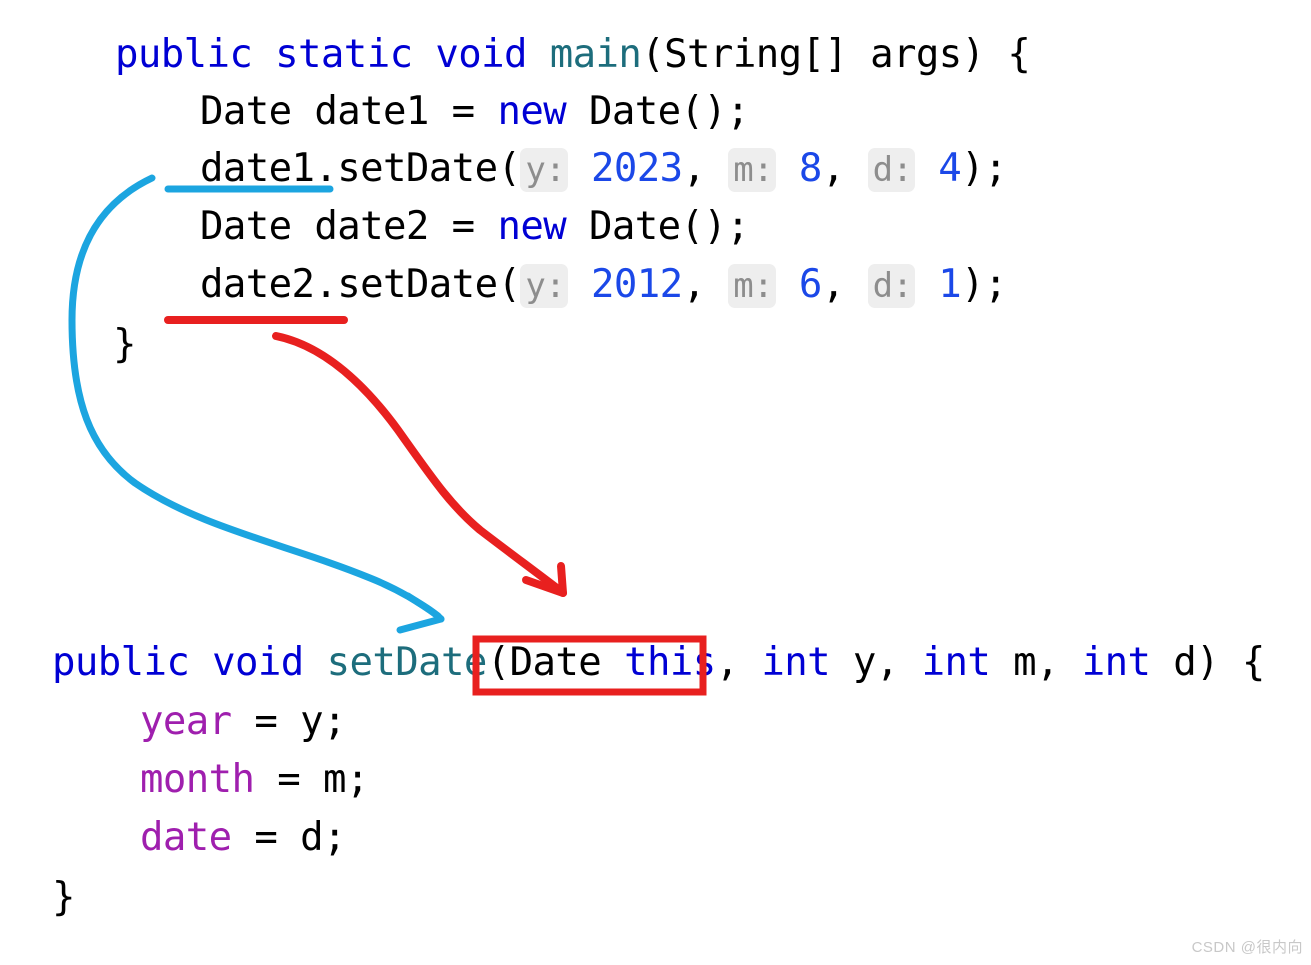  What do you see at coordinates (810, 284) in the screenshot?
I see `arg-month-value: 6` at bounding box center [810, 284].